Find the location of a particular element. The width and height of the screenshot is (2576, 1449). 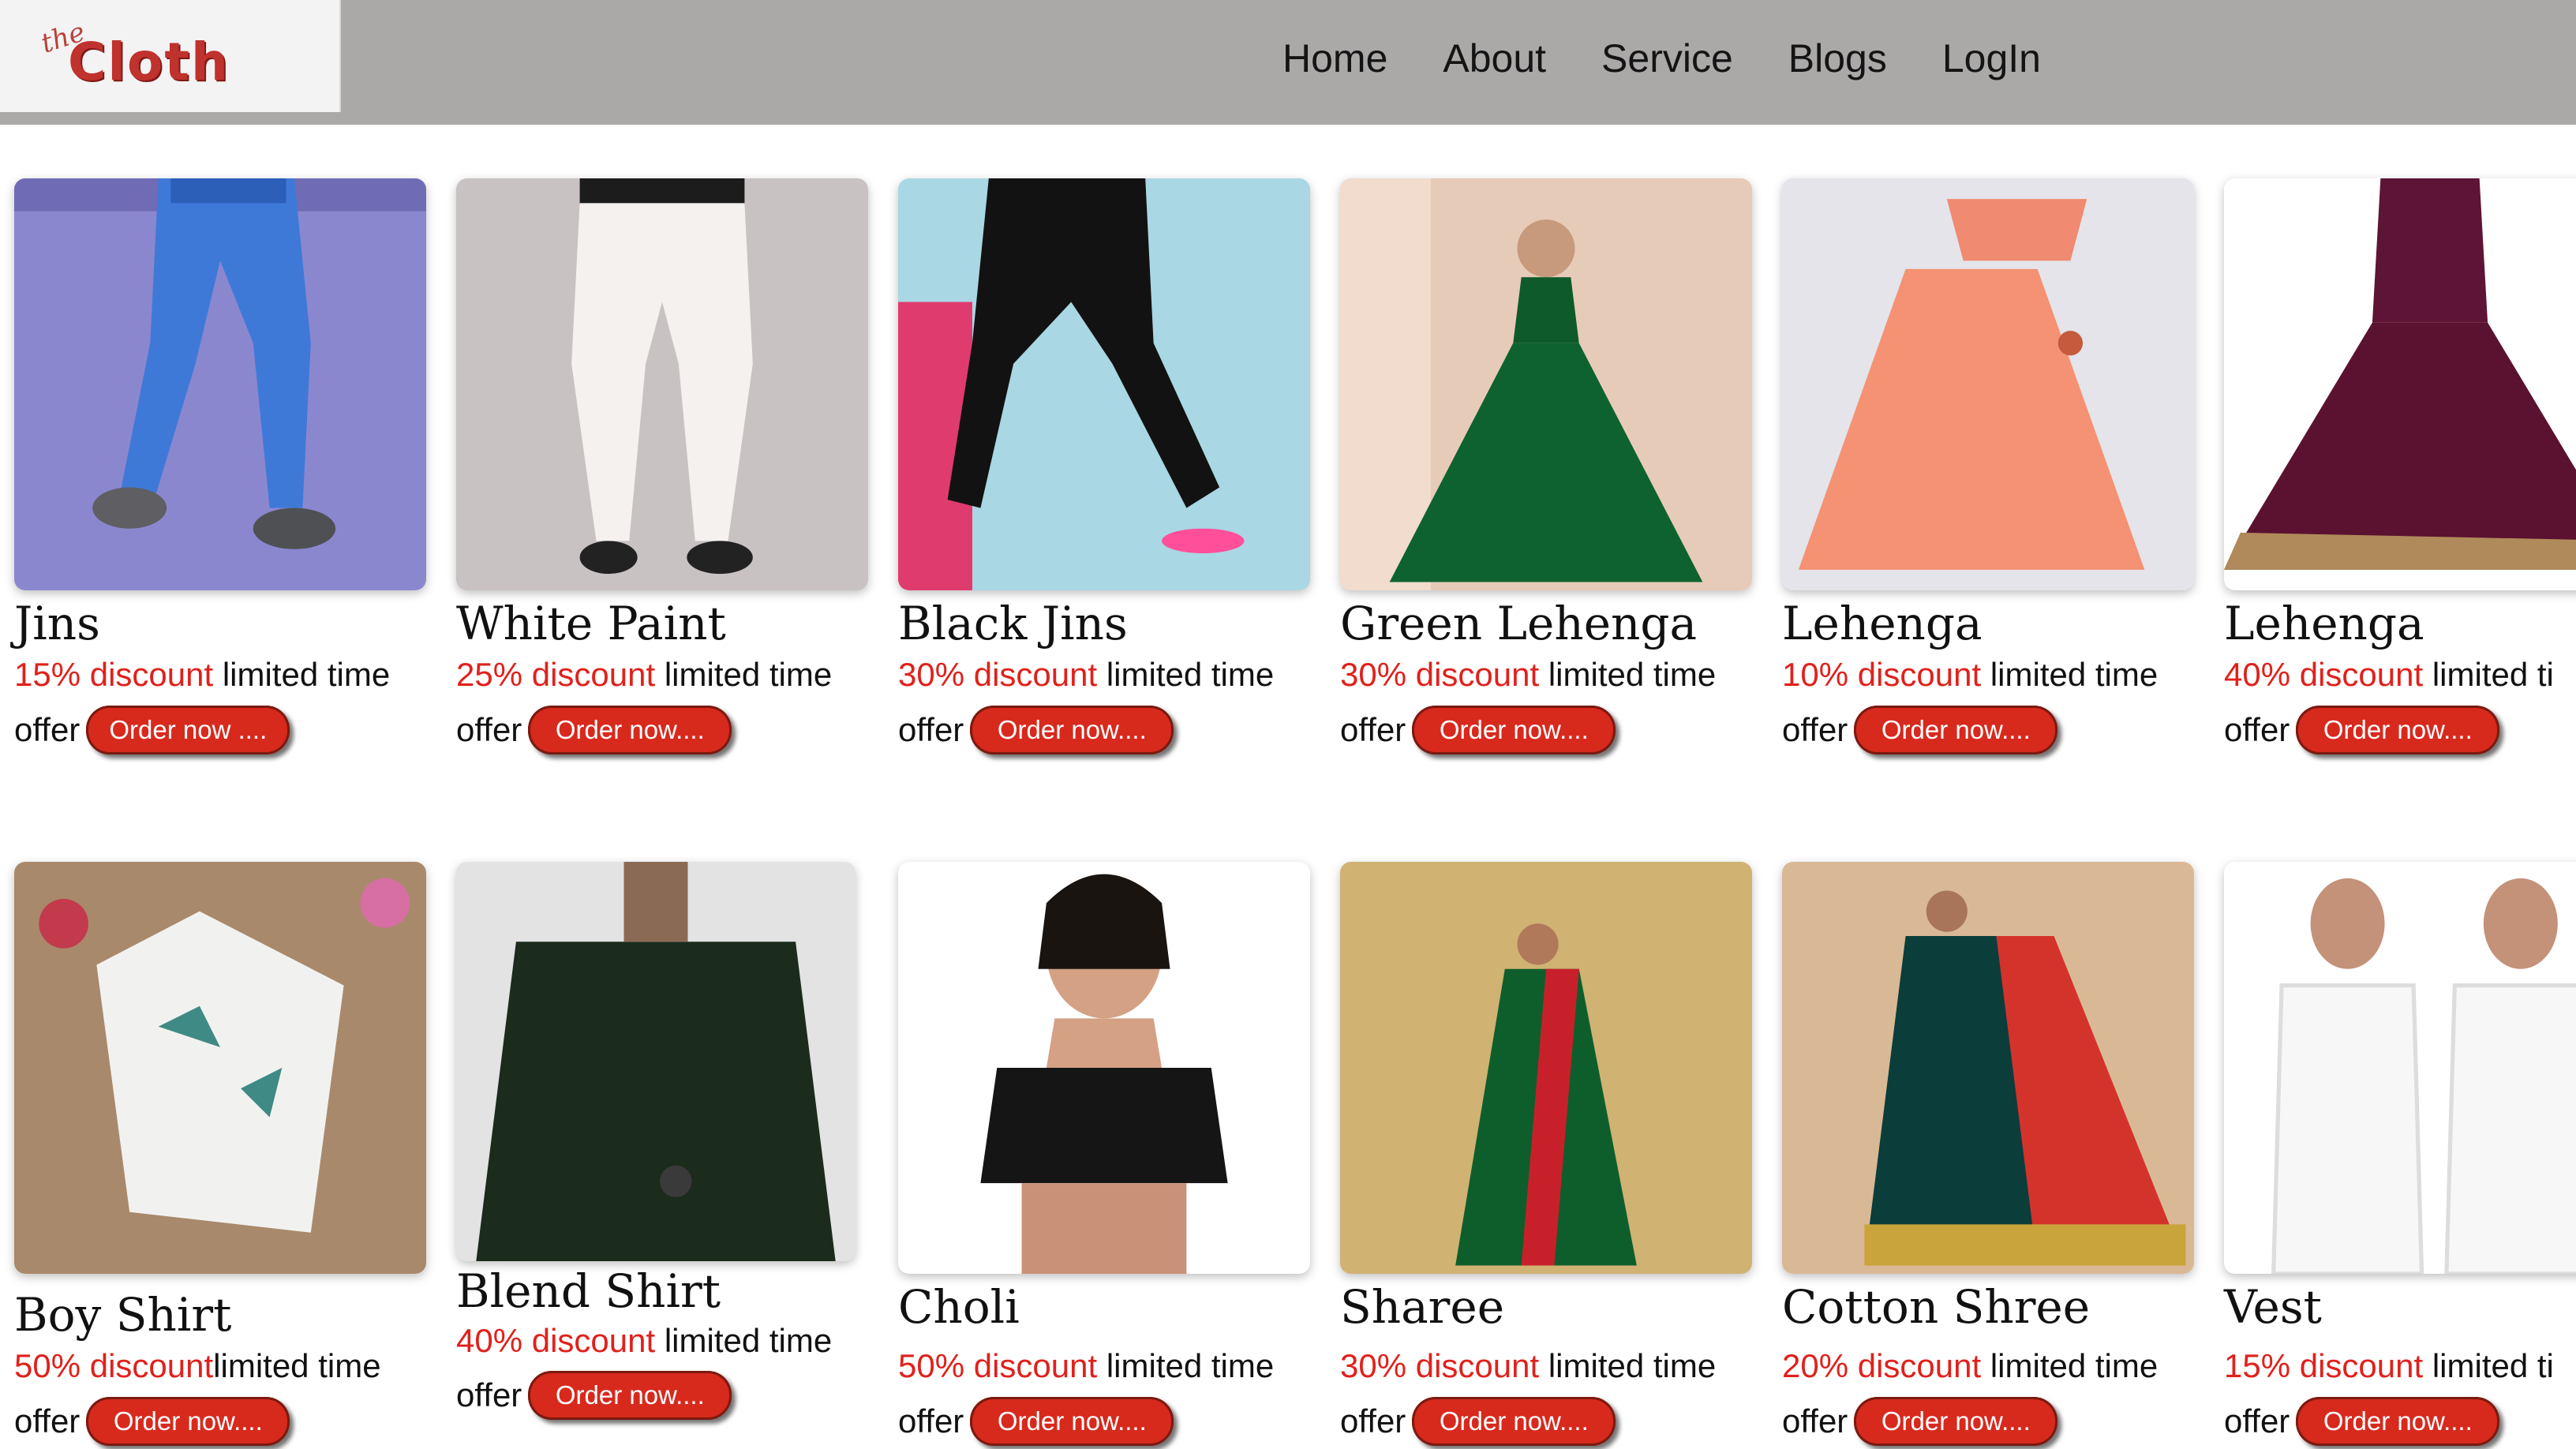

main-nav: Home About Service Blogs LogIn is located at coordinates (1662, 58).